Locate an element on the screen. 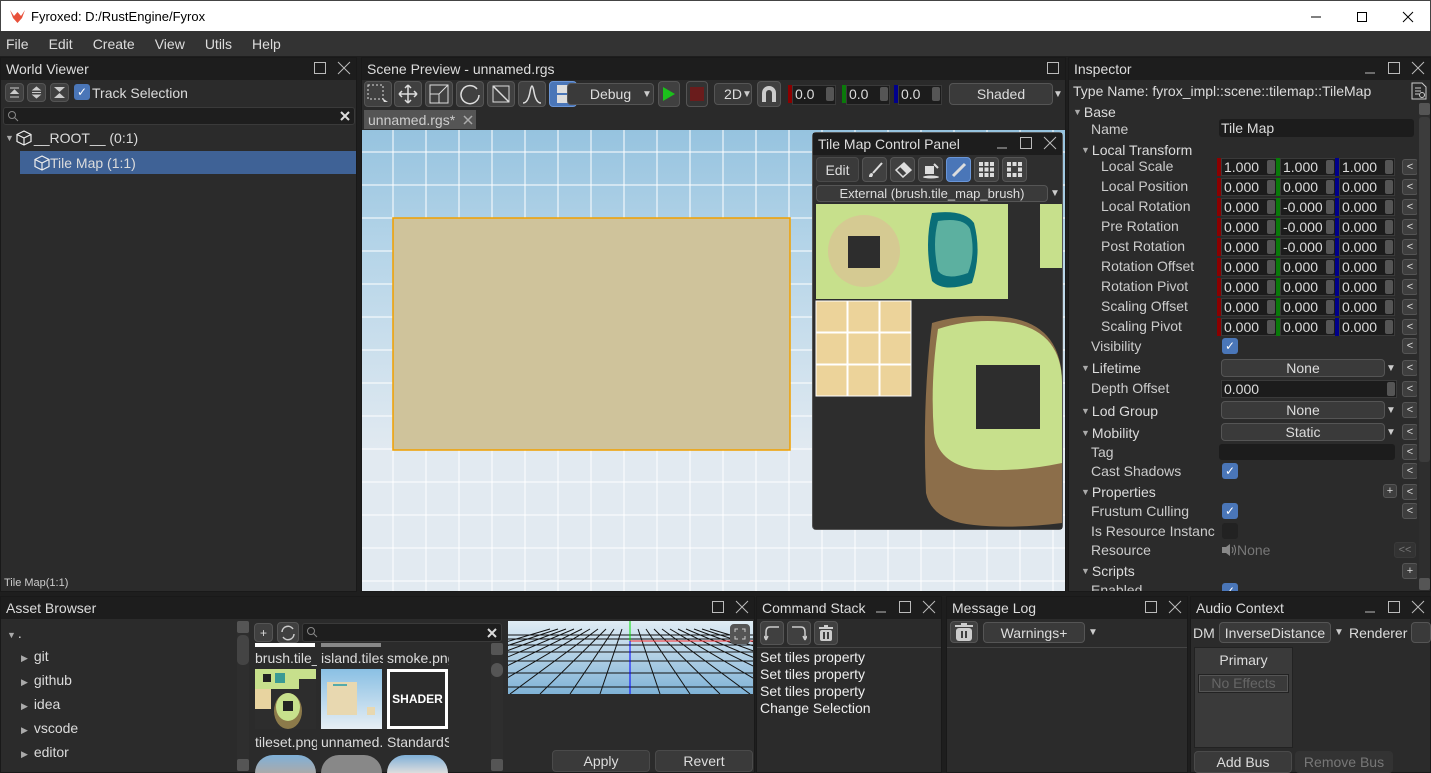  clear-search-icon is located at coordinates (345, 116).